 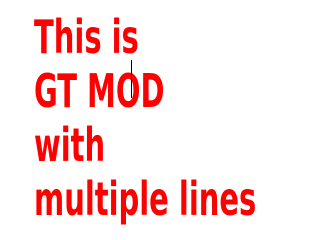 I want to click on text-line-3: with, so click(x=70, y=145).